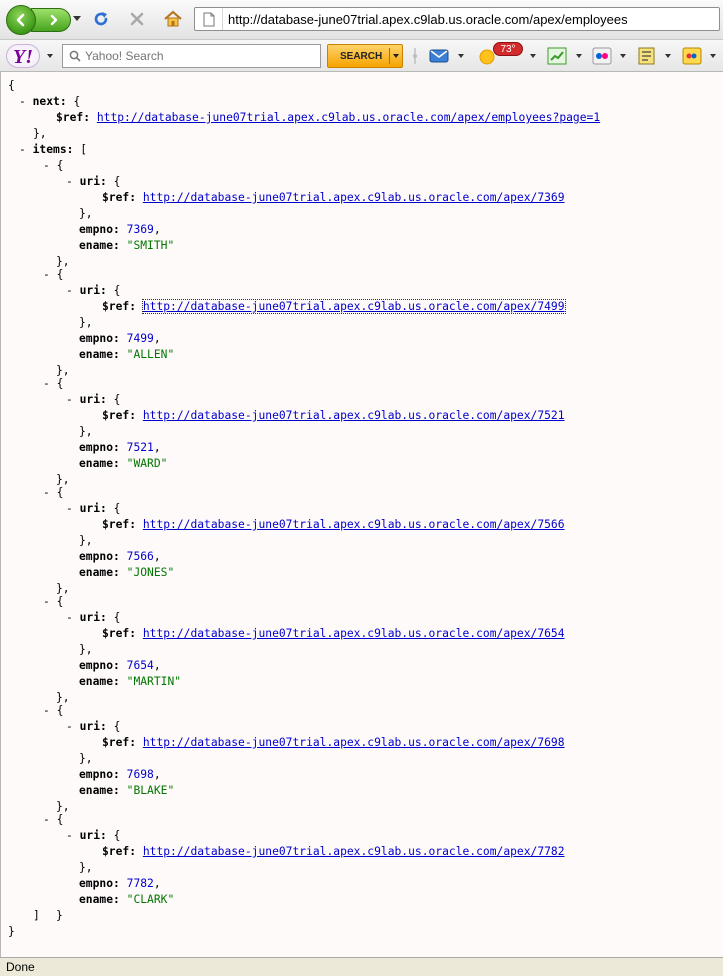 The width and height of the screenshot is (723, 976). Describe the element at coordinates (23, 56) in the screenshot. I see `yahoo-logo-icon: Y!` at that location.